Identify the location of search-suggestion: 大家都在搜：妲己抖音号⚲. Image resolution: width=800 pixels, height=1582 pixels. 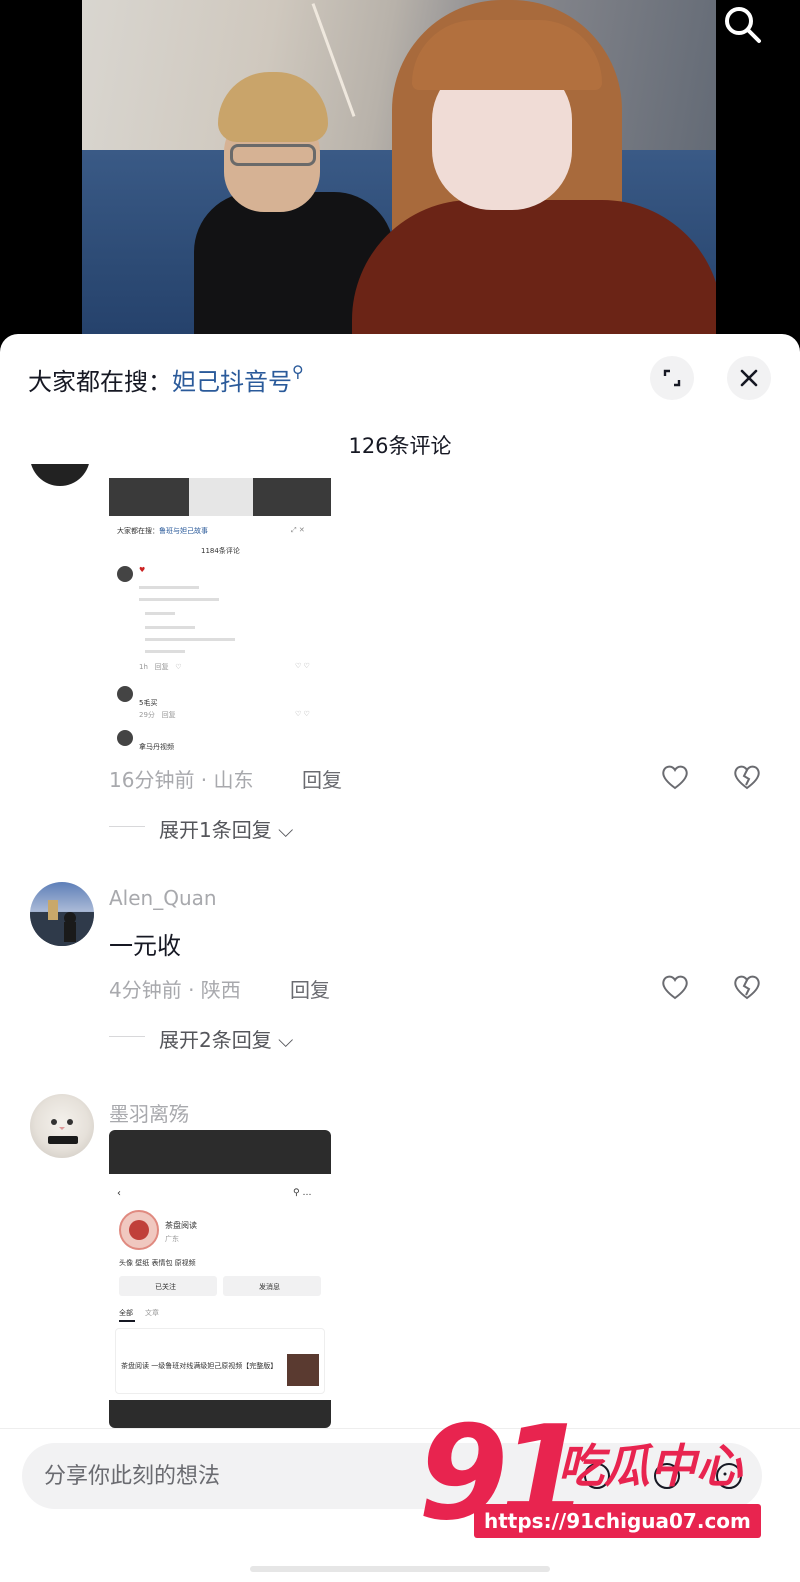
(166, 379).